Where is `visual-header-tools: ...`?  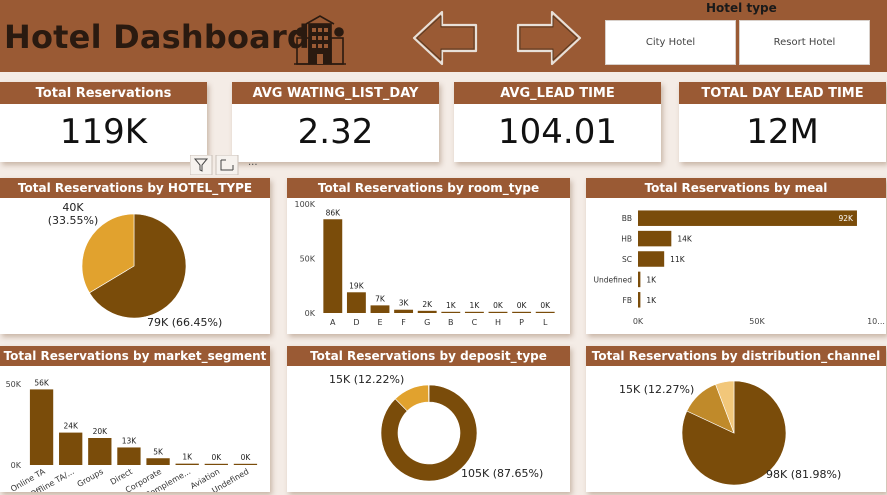
visual-header-tools: ... is located at coordinates (224, 165).